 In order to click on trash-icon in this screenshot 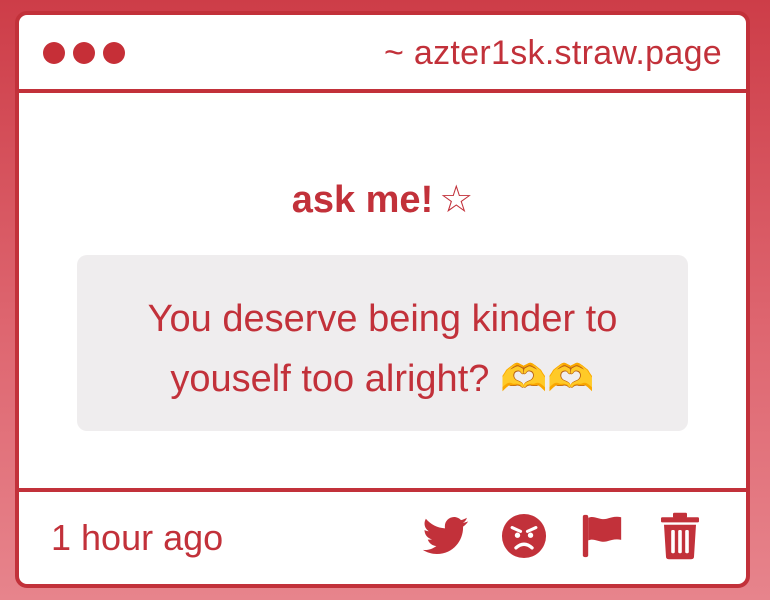, I will do `click(680, 536)`.